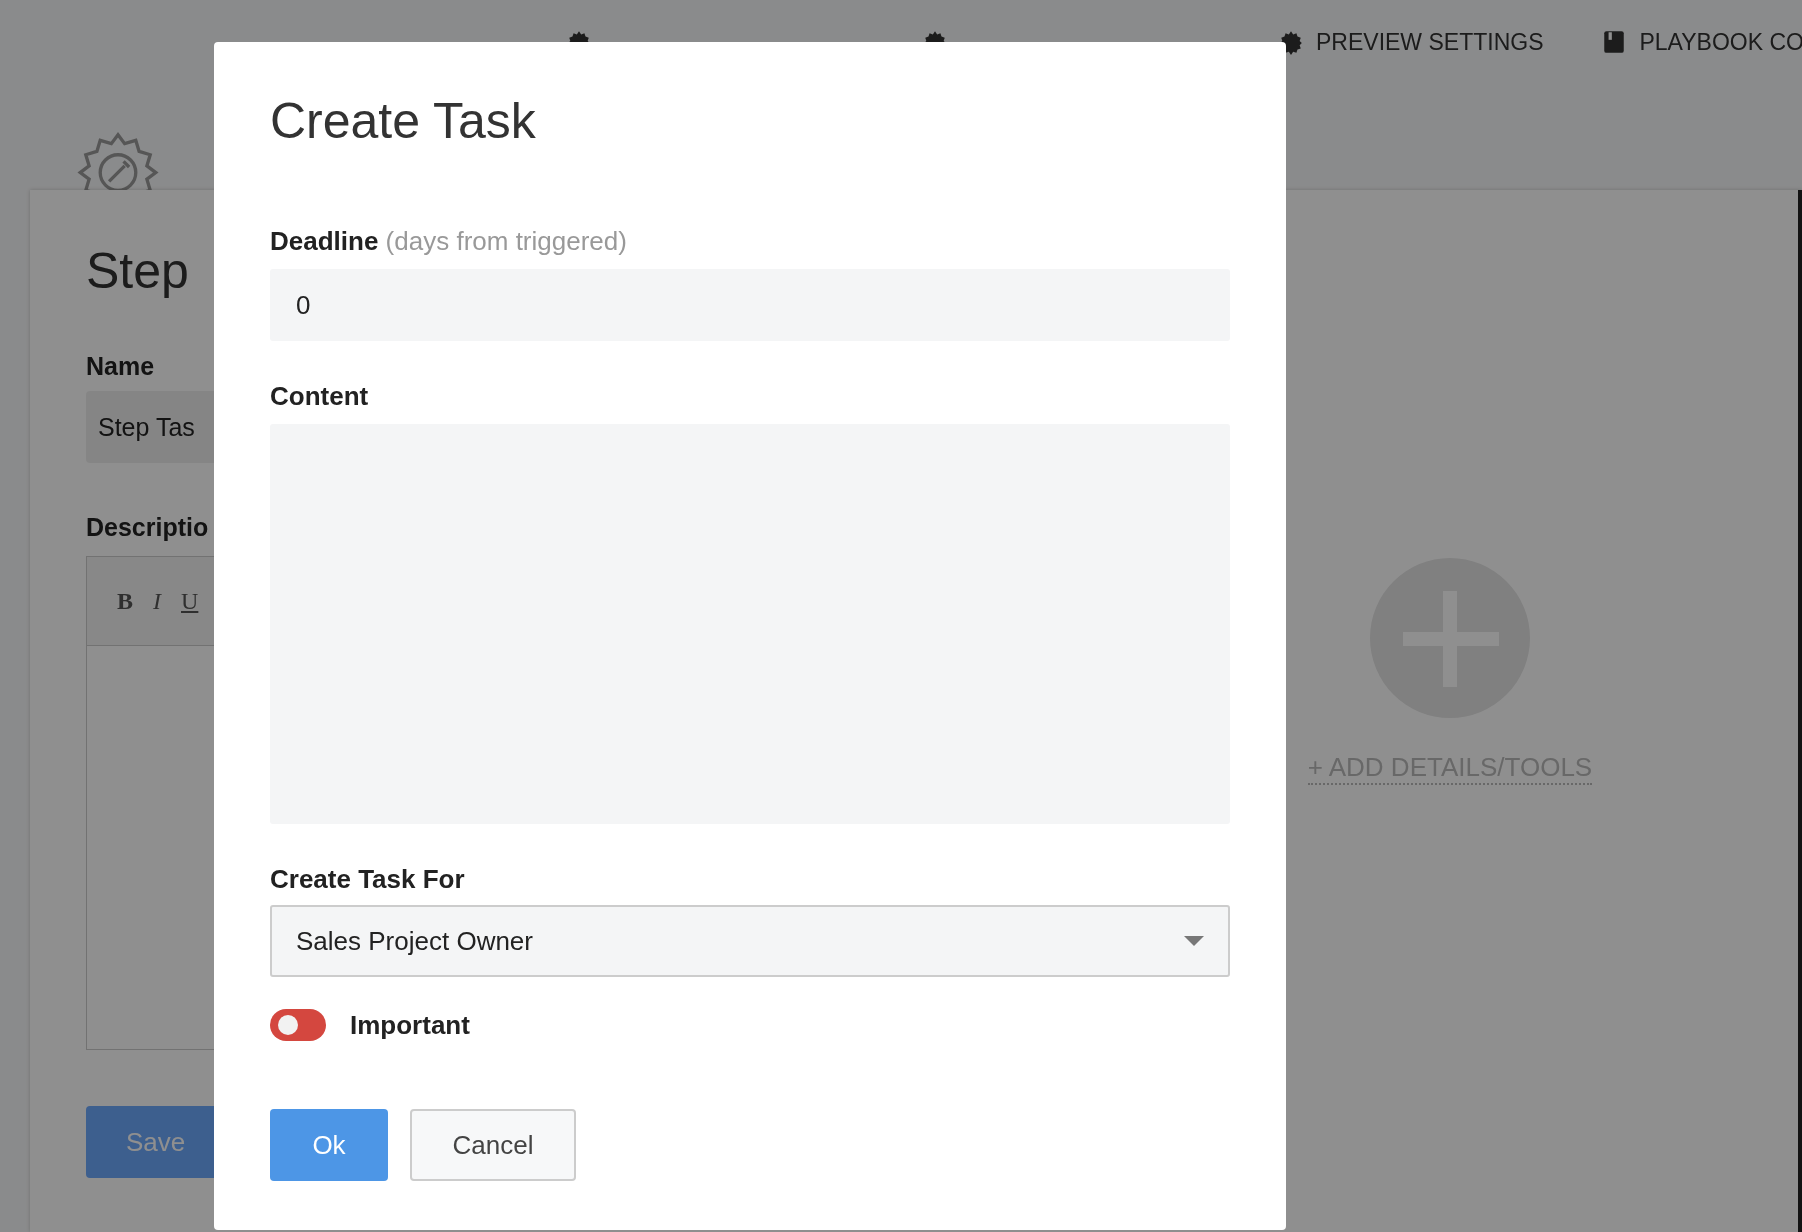 This screenshot has width=1802, height=1232. What do you see at coordinates (157, 601) in the screenshot?
I see `format-button: I` at bounding box center [157, 601].